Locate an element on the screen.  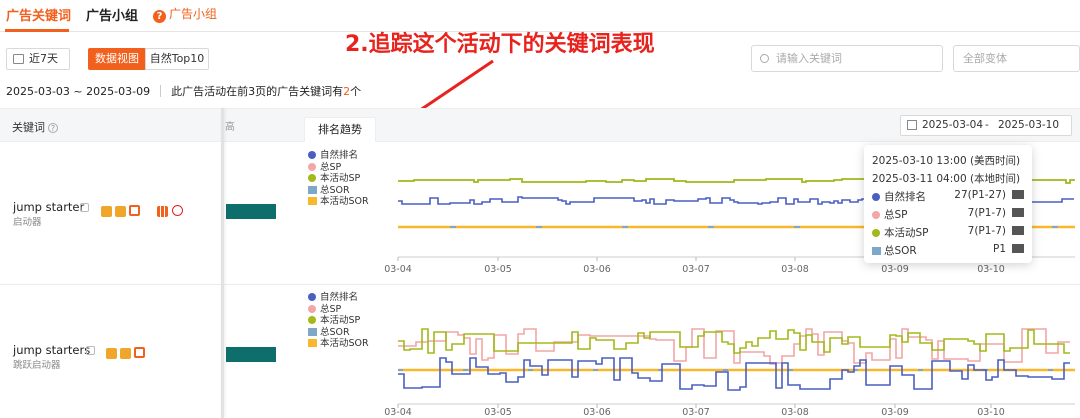
truncated-column-header: 高 is located at coordinates (230, 127).